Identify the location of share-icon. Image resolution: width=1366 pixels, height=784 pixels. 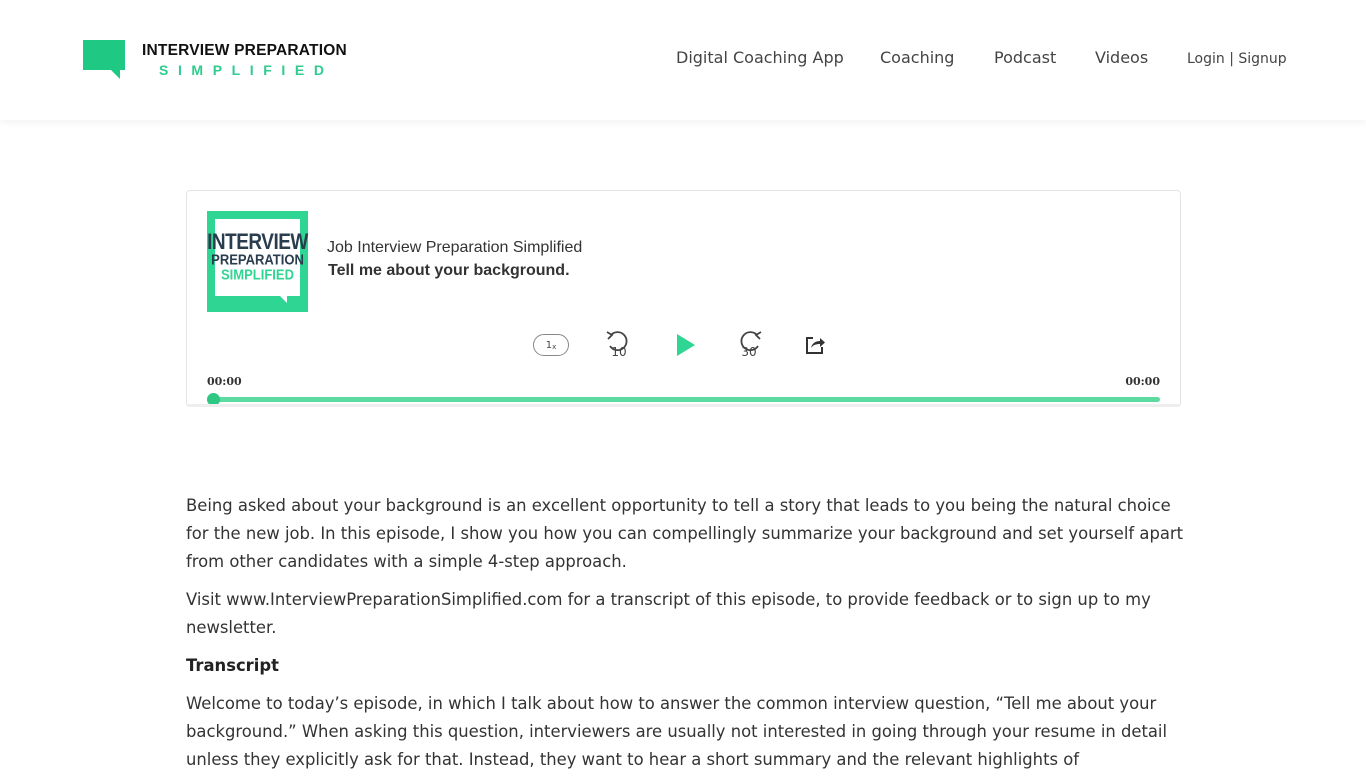
(815, 345).